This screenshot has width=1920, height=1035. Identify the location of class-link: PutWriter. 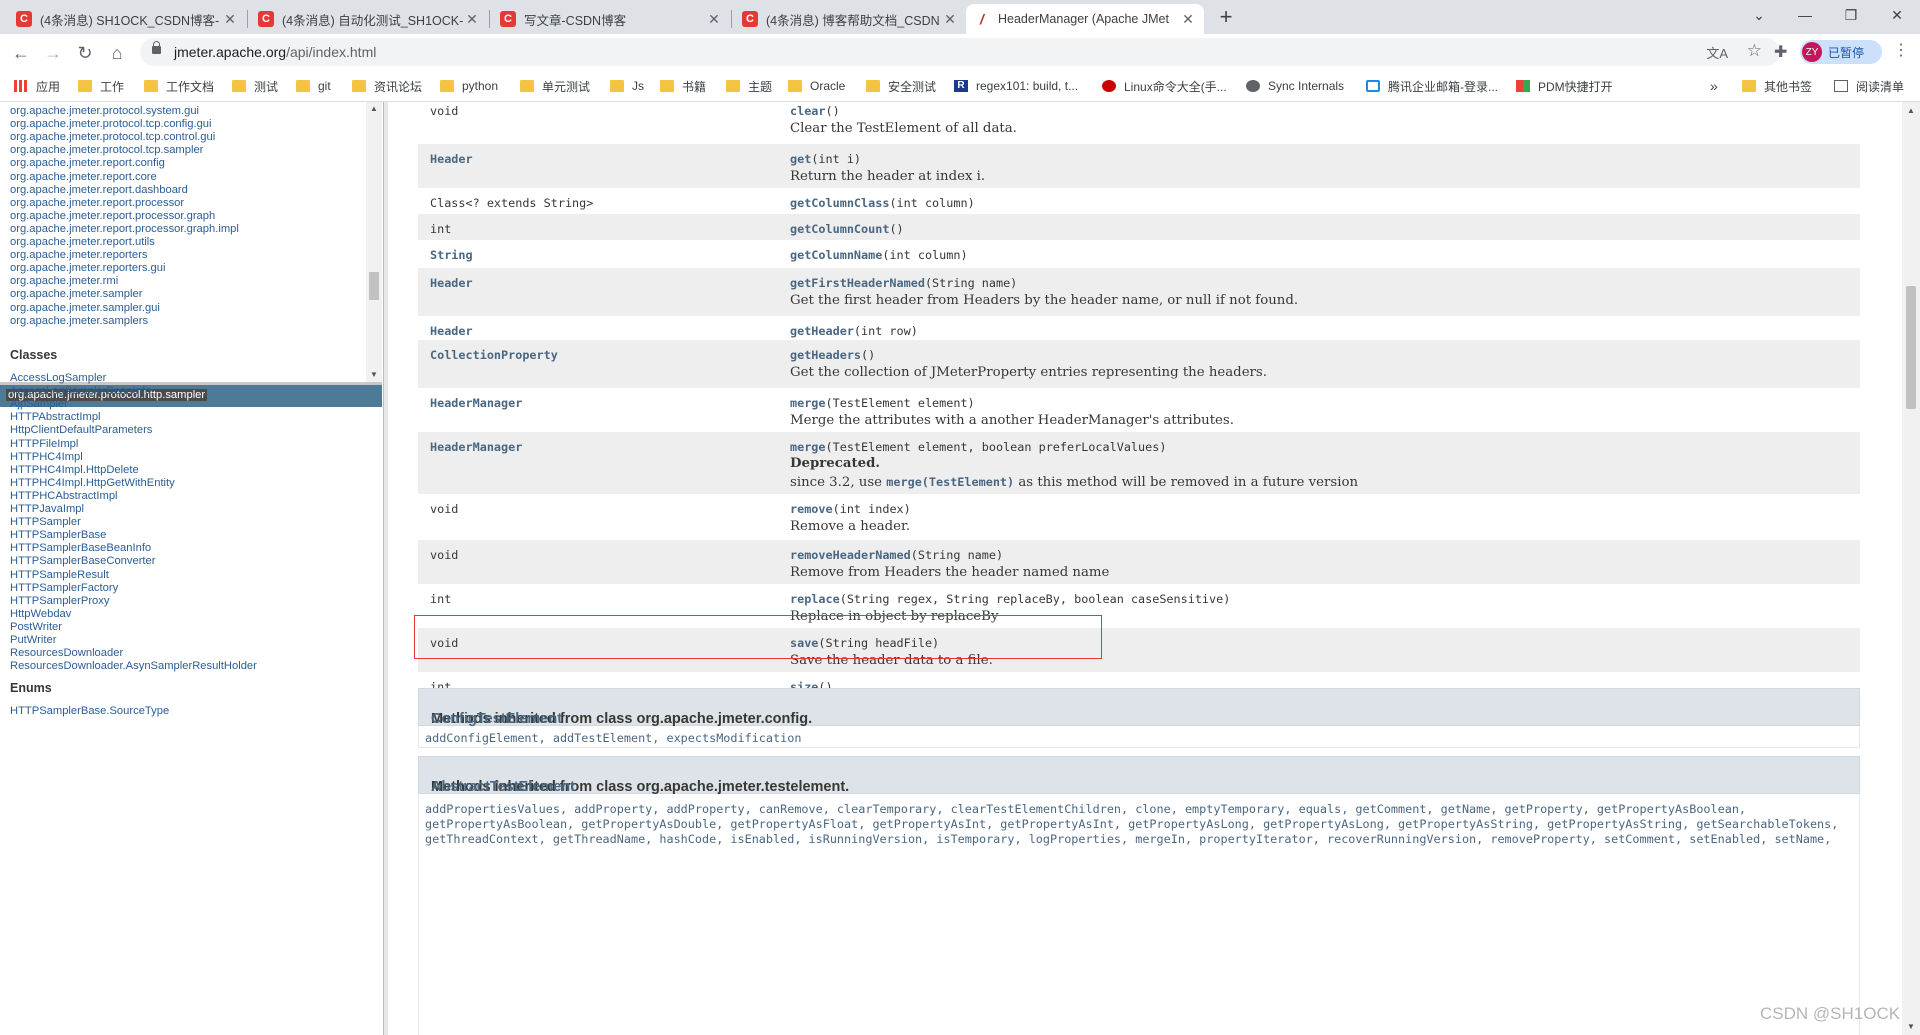
(33, 640).